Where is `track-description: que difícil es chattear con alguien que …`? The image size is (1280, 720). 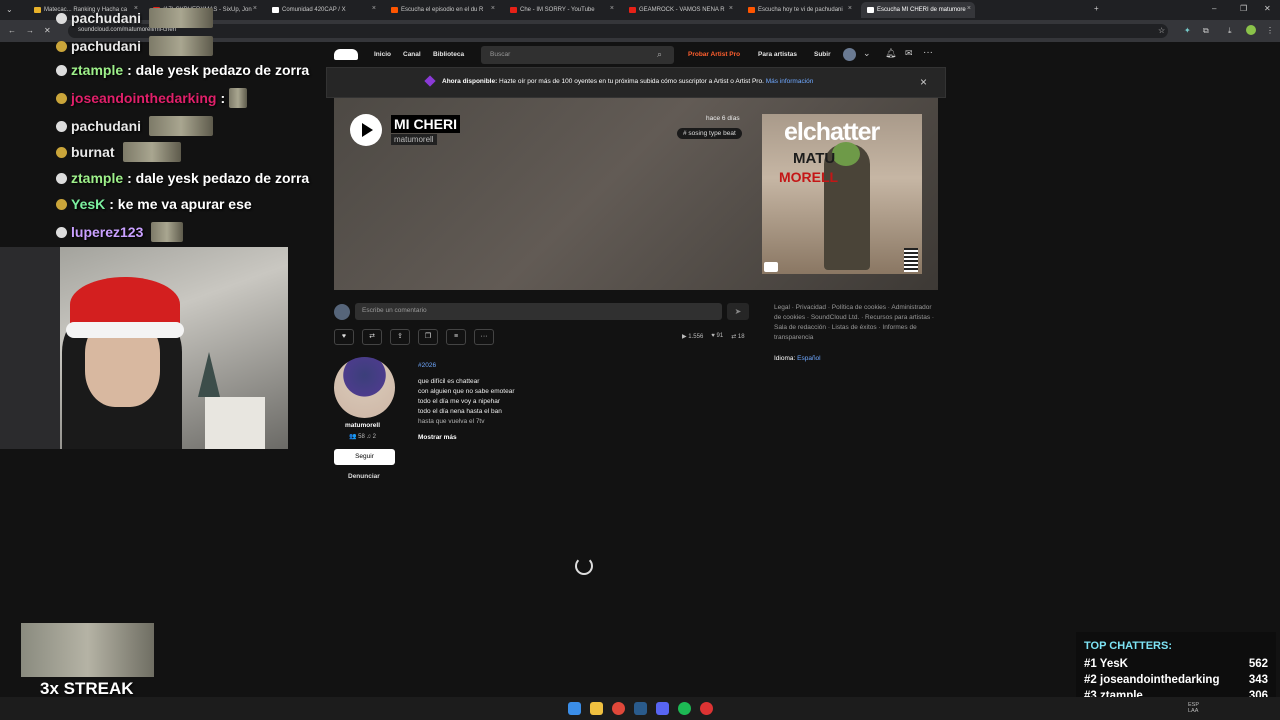 track-description: que difícil es chattear con alguien que … is located at coordinates (466, 401).